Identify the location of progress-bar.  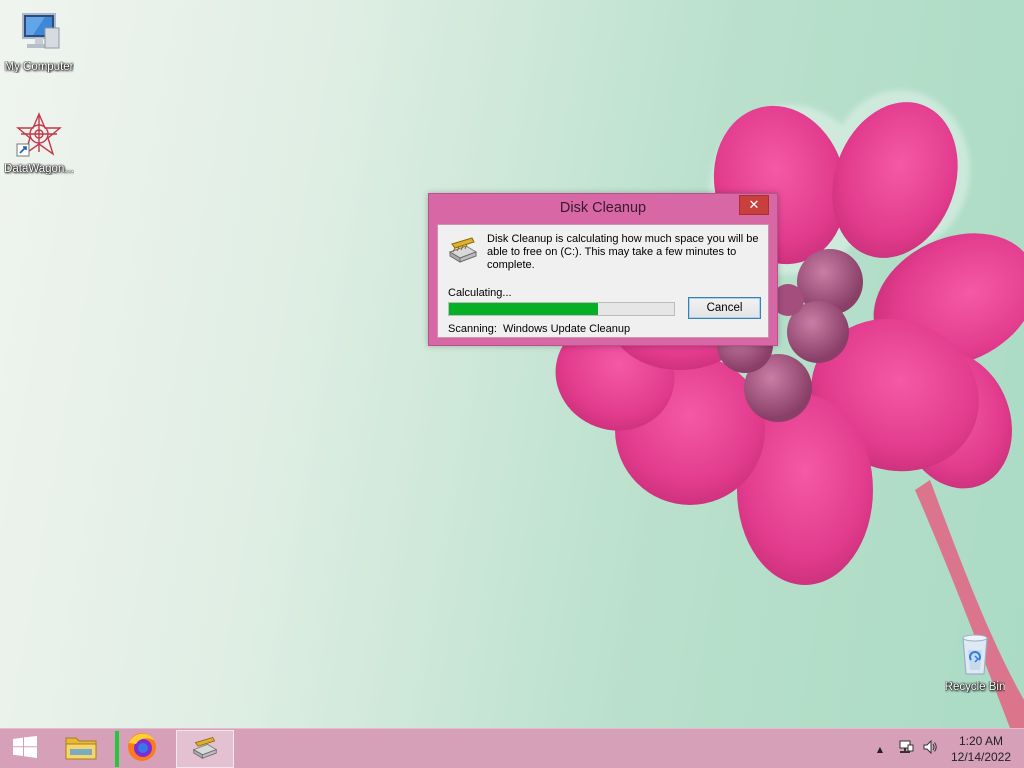
(561, 309).